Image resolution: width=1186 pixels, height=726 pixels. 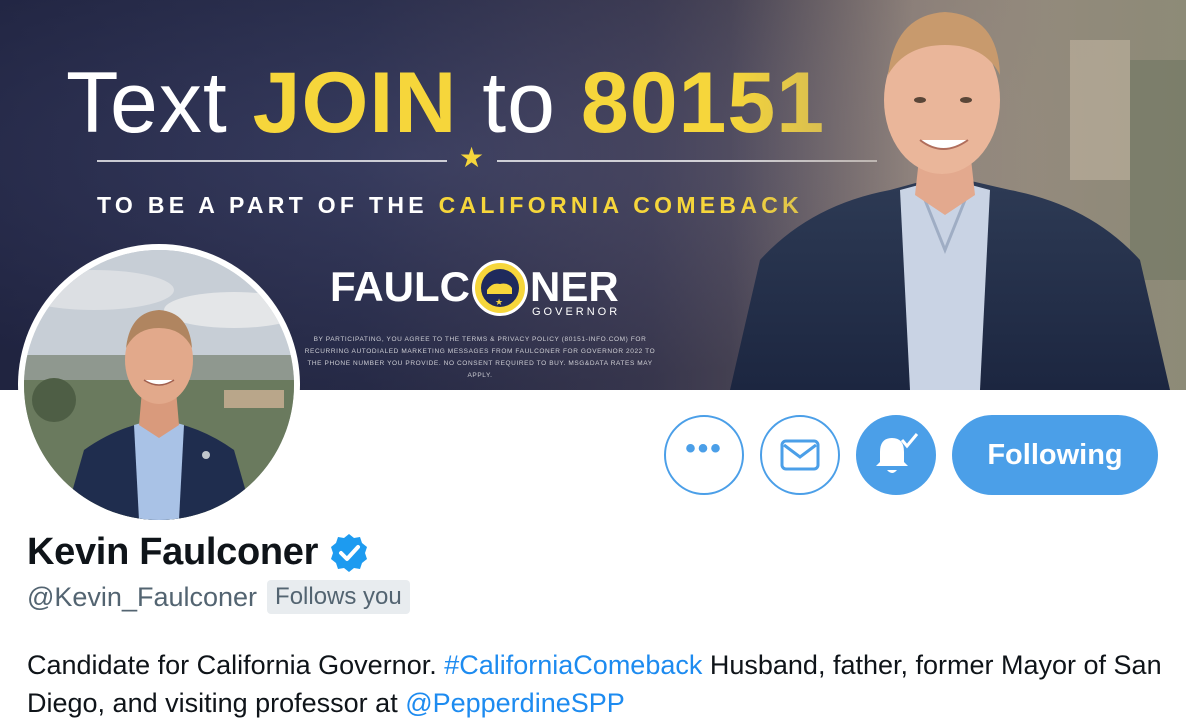 I want to click on headline-prefix: Text, so click(x=159, y=103).